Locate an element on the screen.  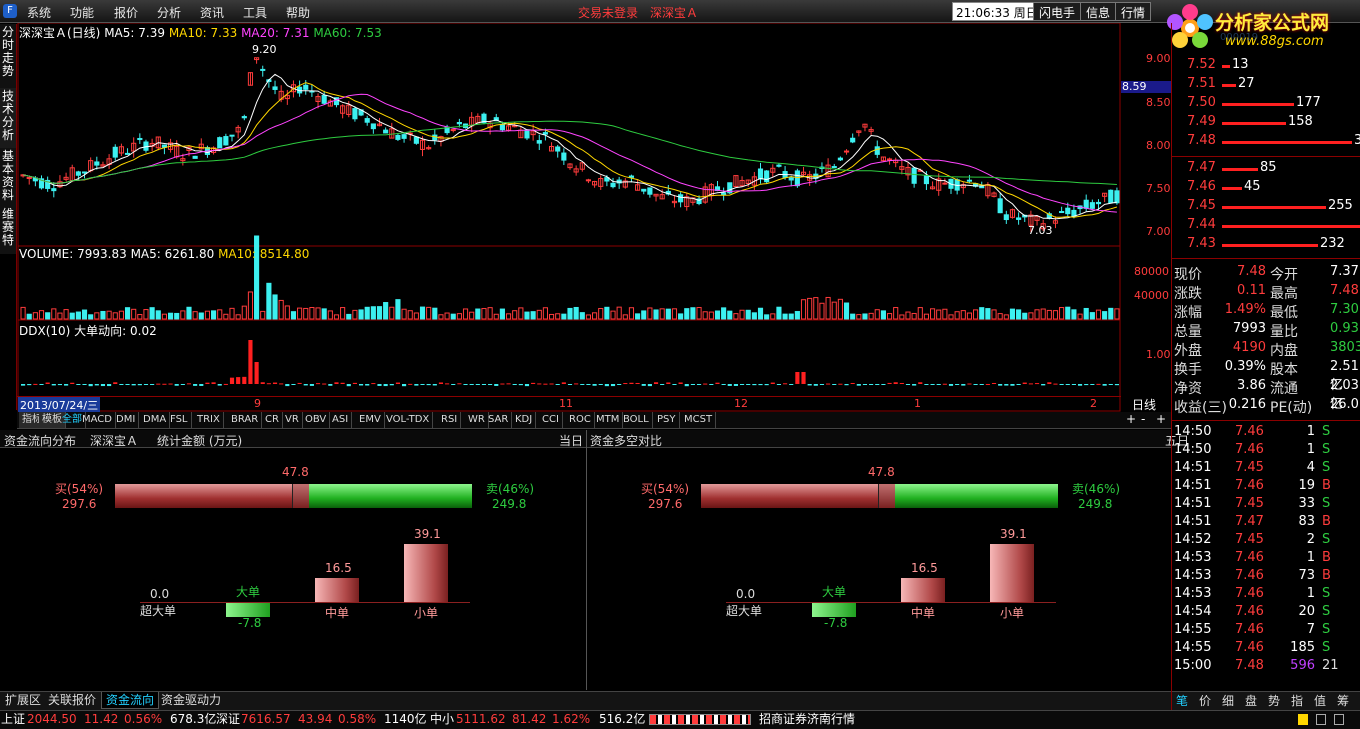
indicator-tab-dmi: DMI is located at coordinates (126, 420).